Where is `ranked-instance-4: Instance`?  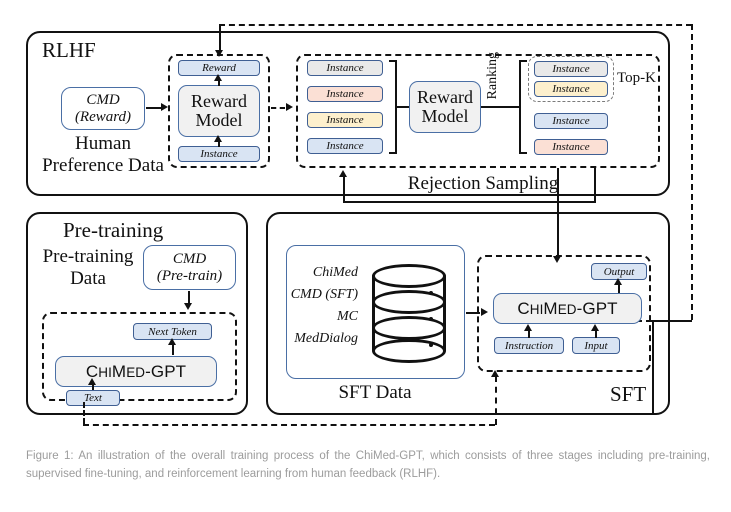 ranked-instance-4: Instance is located at coordinates (571, 147).